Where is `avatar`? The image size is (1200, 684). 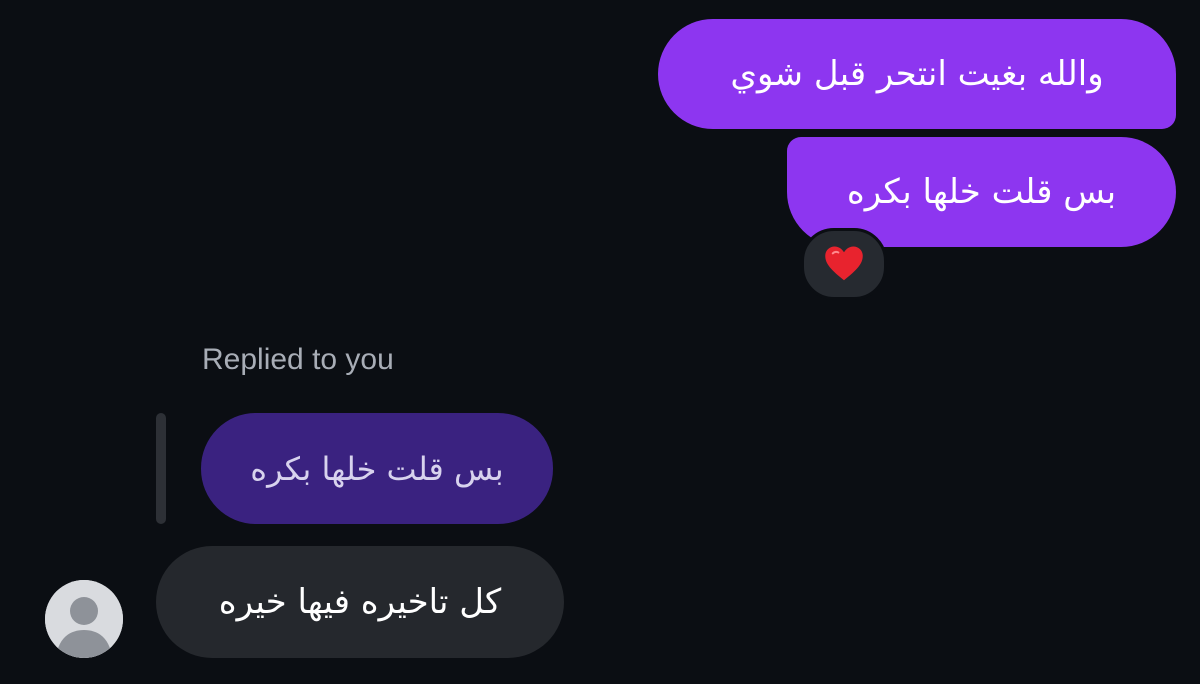 avatar is located at coordinates (84, 619).